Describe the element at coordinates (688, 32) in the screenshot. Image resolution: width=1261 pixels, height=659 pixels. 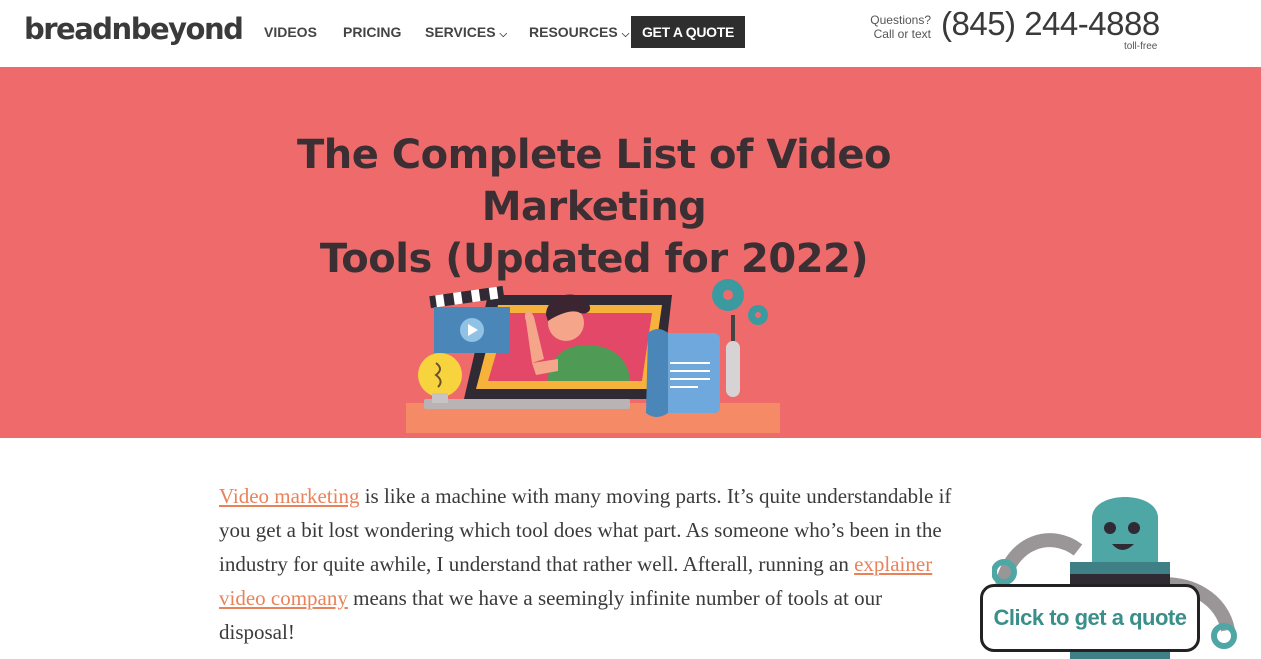
I see `get-a-quote-button: GET A QUOTE` at that location.